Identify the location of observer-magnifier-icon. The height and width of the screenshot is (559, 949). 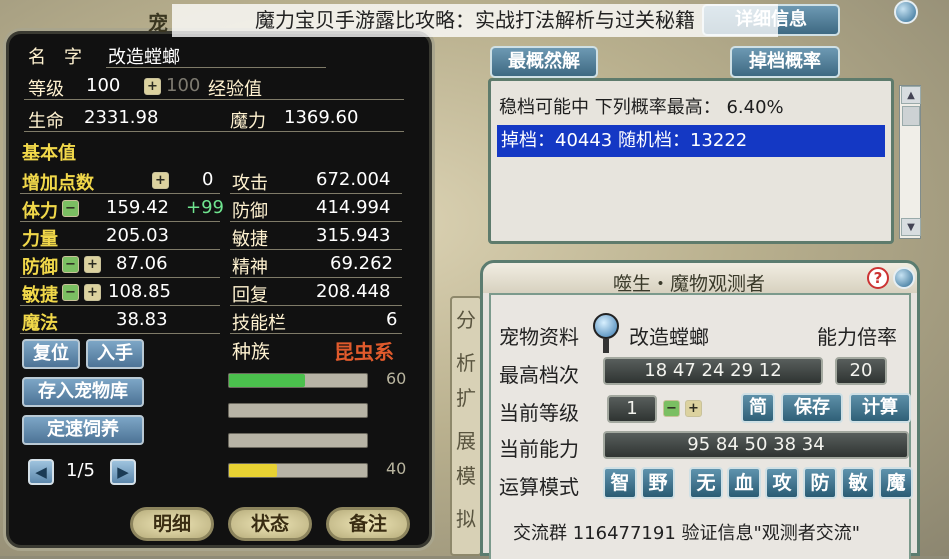
(606, 326).